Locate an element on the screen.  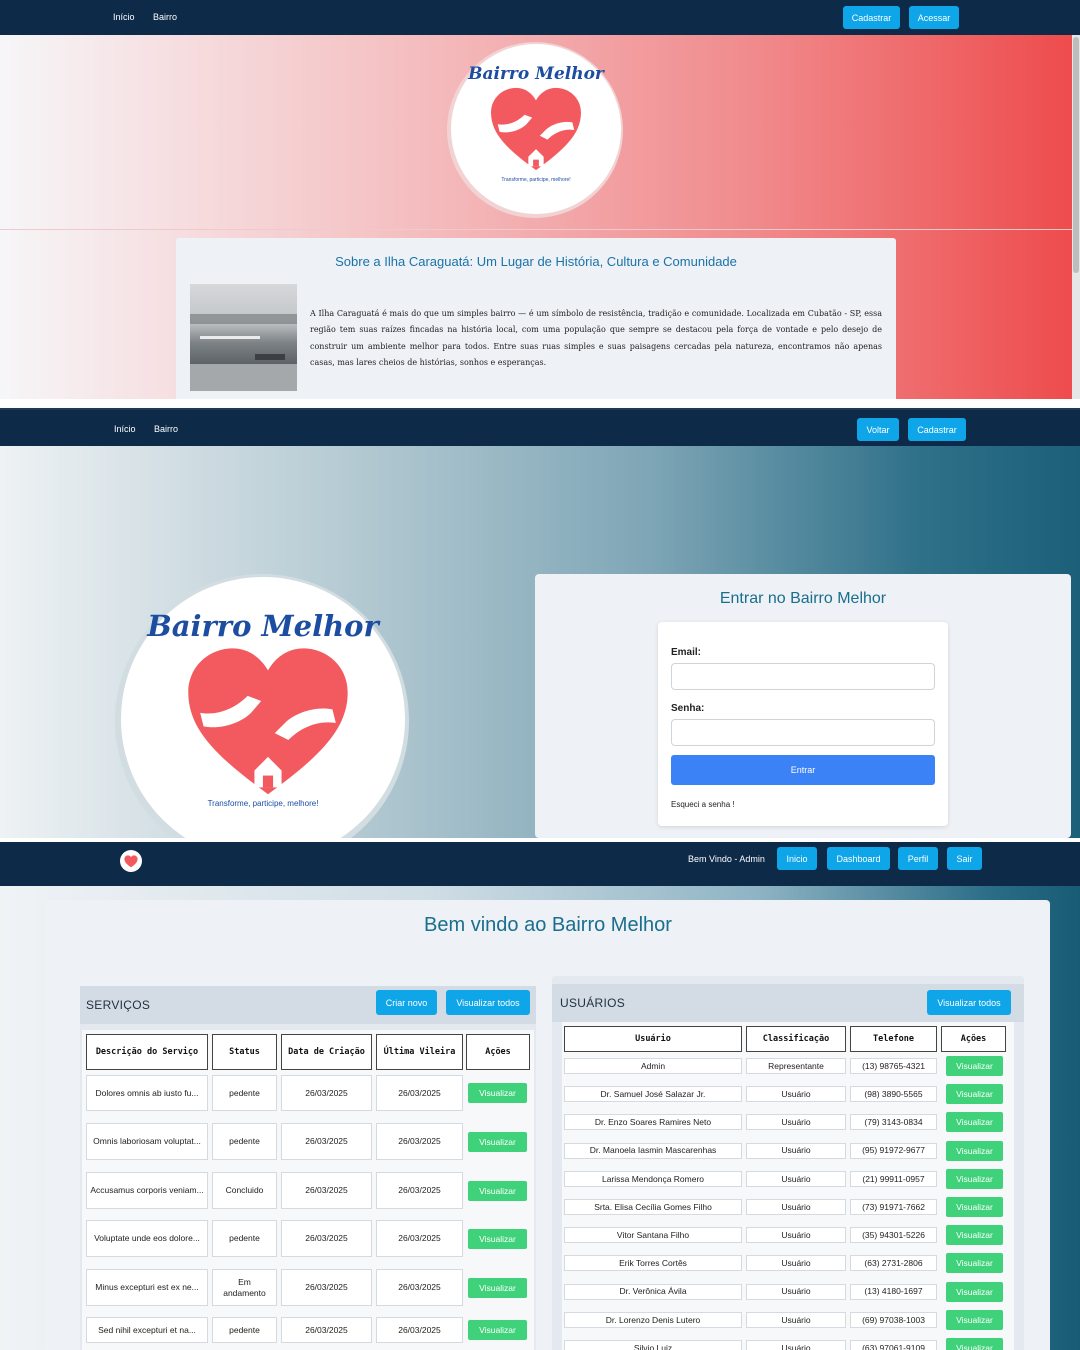
view-all-services-button: Visualizar todos is located at coordinates (488, 1002).